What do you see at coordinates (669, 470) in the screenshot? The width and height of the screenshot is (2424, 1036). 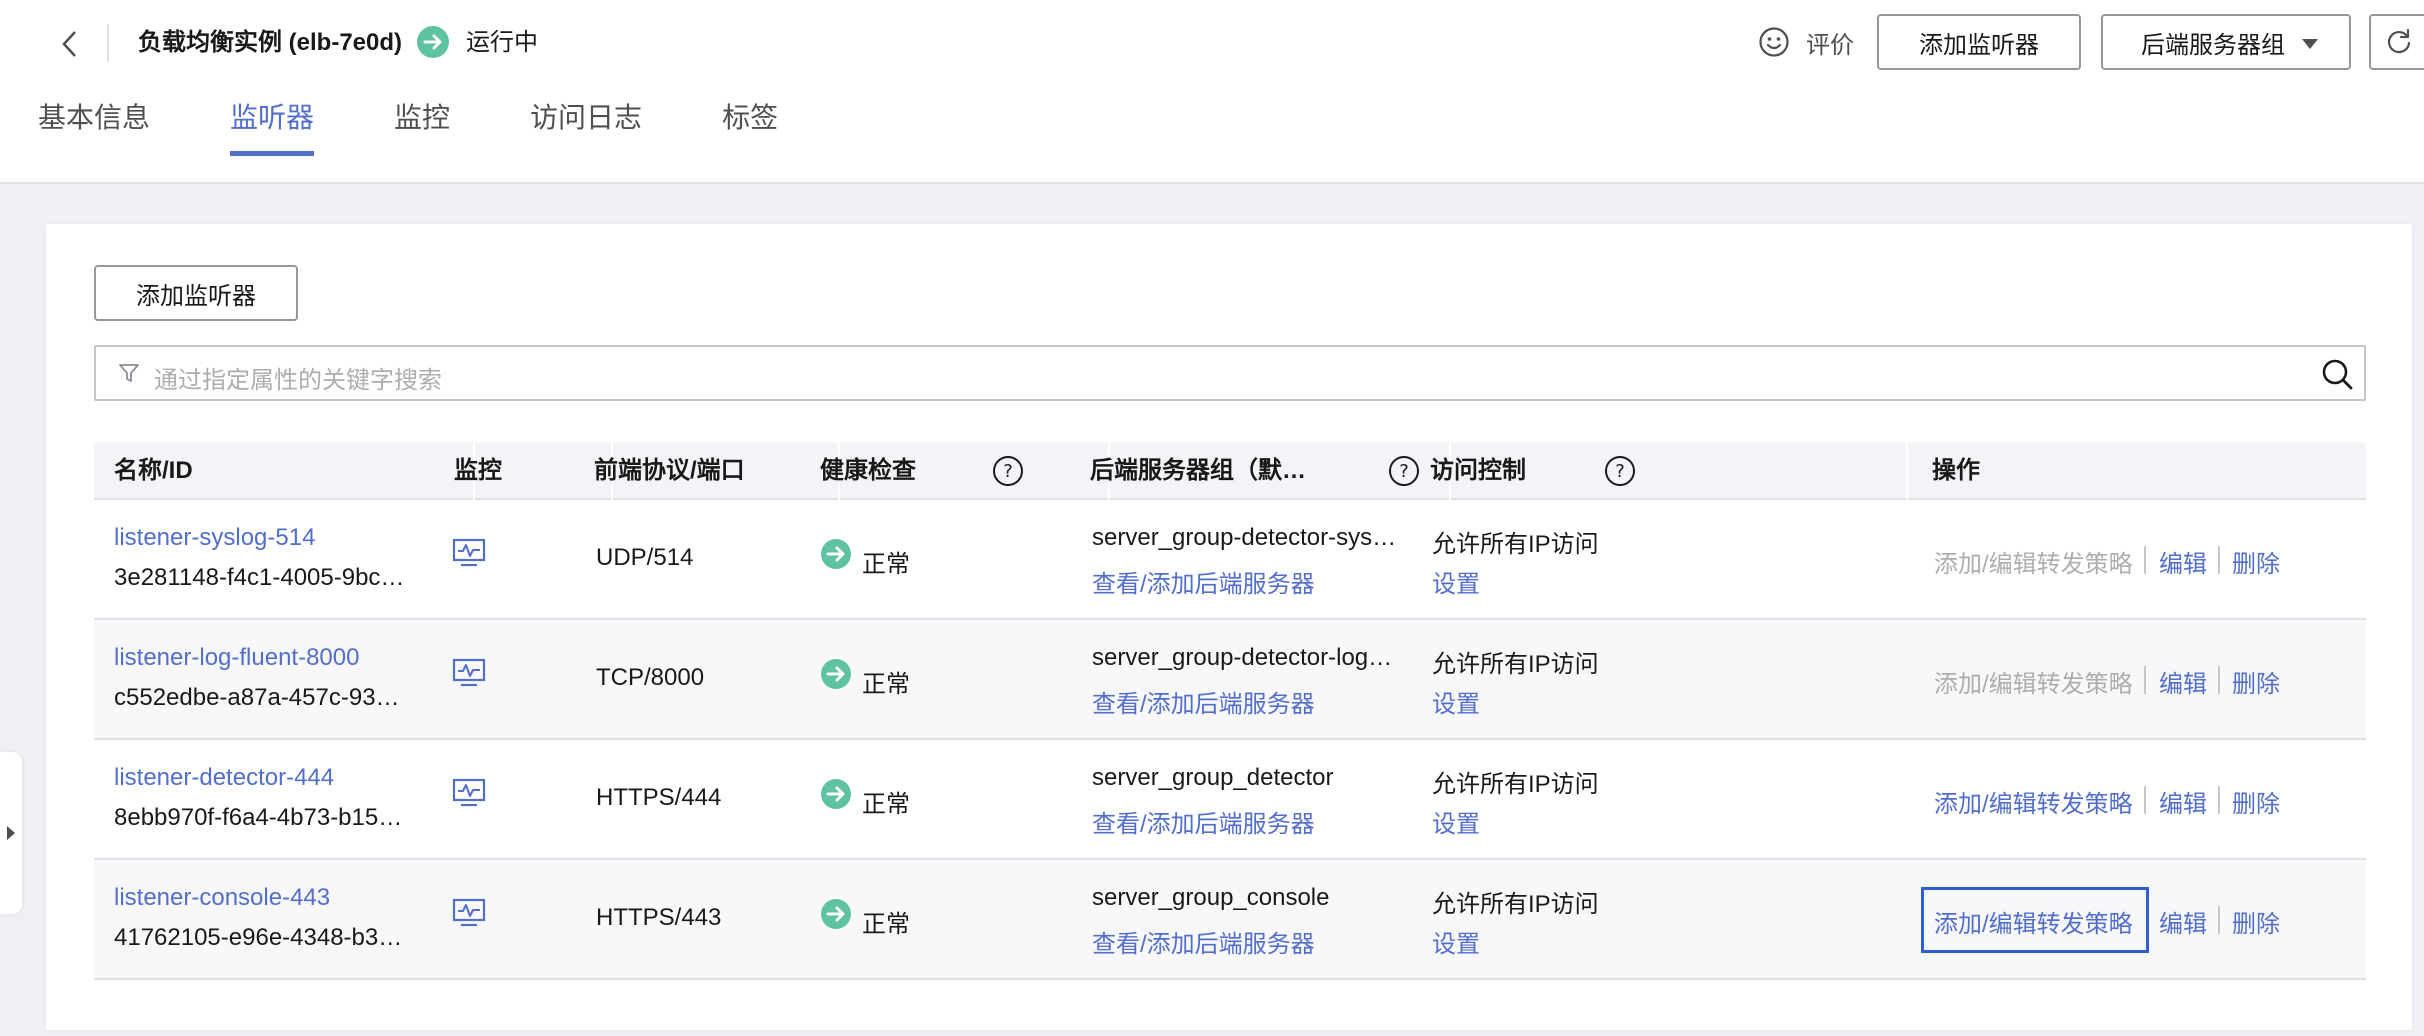 I see `col-protocol: 前端协议/端口` at bounding box center [669, 470].